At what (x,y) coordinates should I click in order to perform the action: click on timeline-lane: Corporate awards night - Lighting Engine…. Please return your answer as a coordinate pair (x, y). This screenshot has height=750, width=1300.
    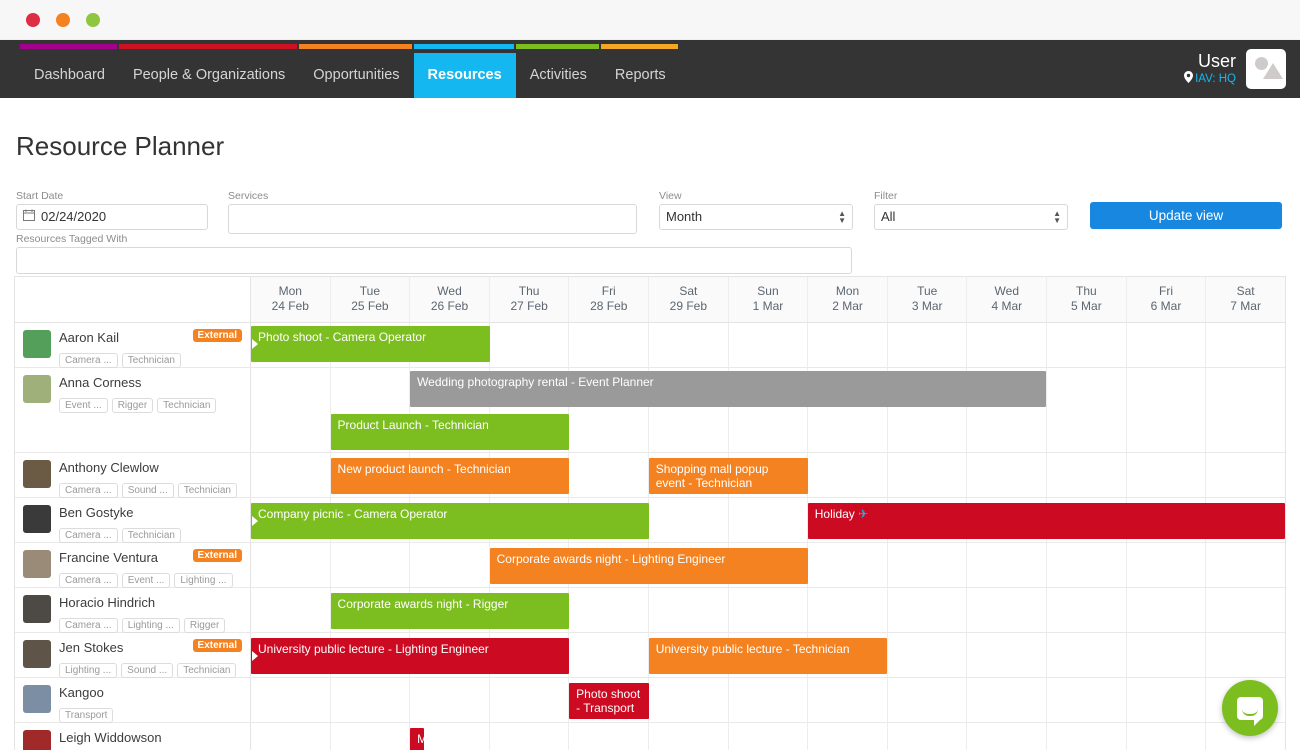
    Looking at the image, I should click on (768, 564).